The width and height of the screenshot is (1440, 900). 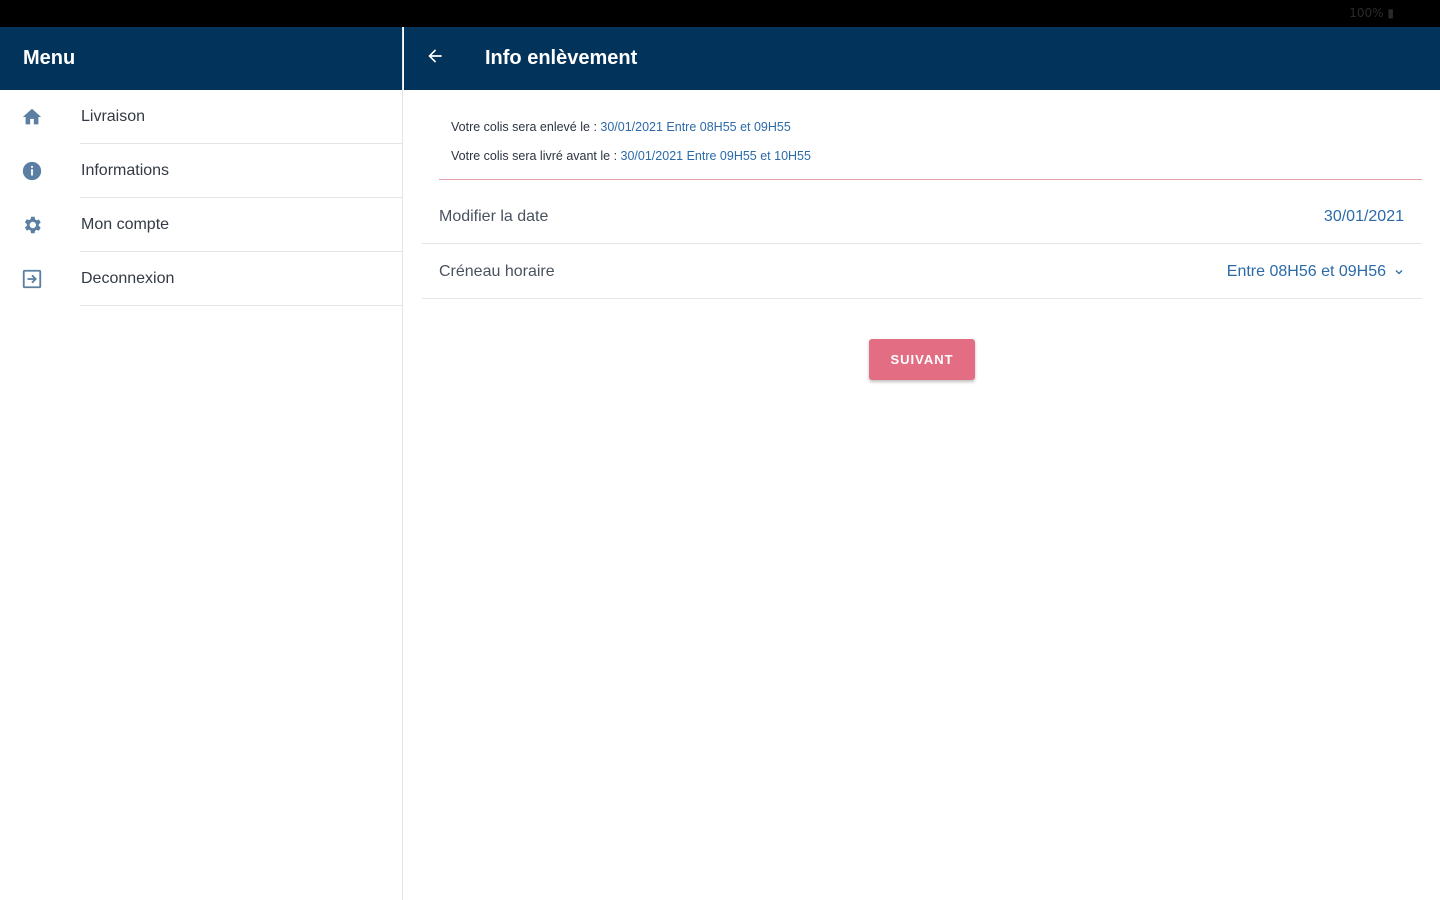 What do you see at coordinates (49, 58) in the screenshot?
I see `sidebar-title: Menu` at bounding box center [49, 58].